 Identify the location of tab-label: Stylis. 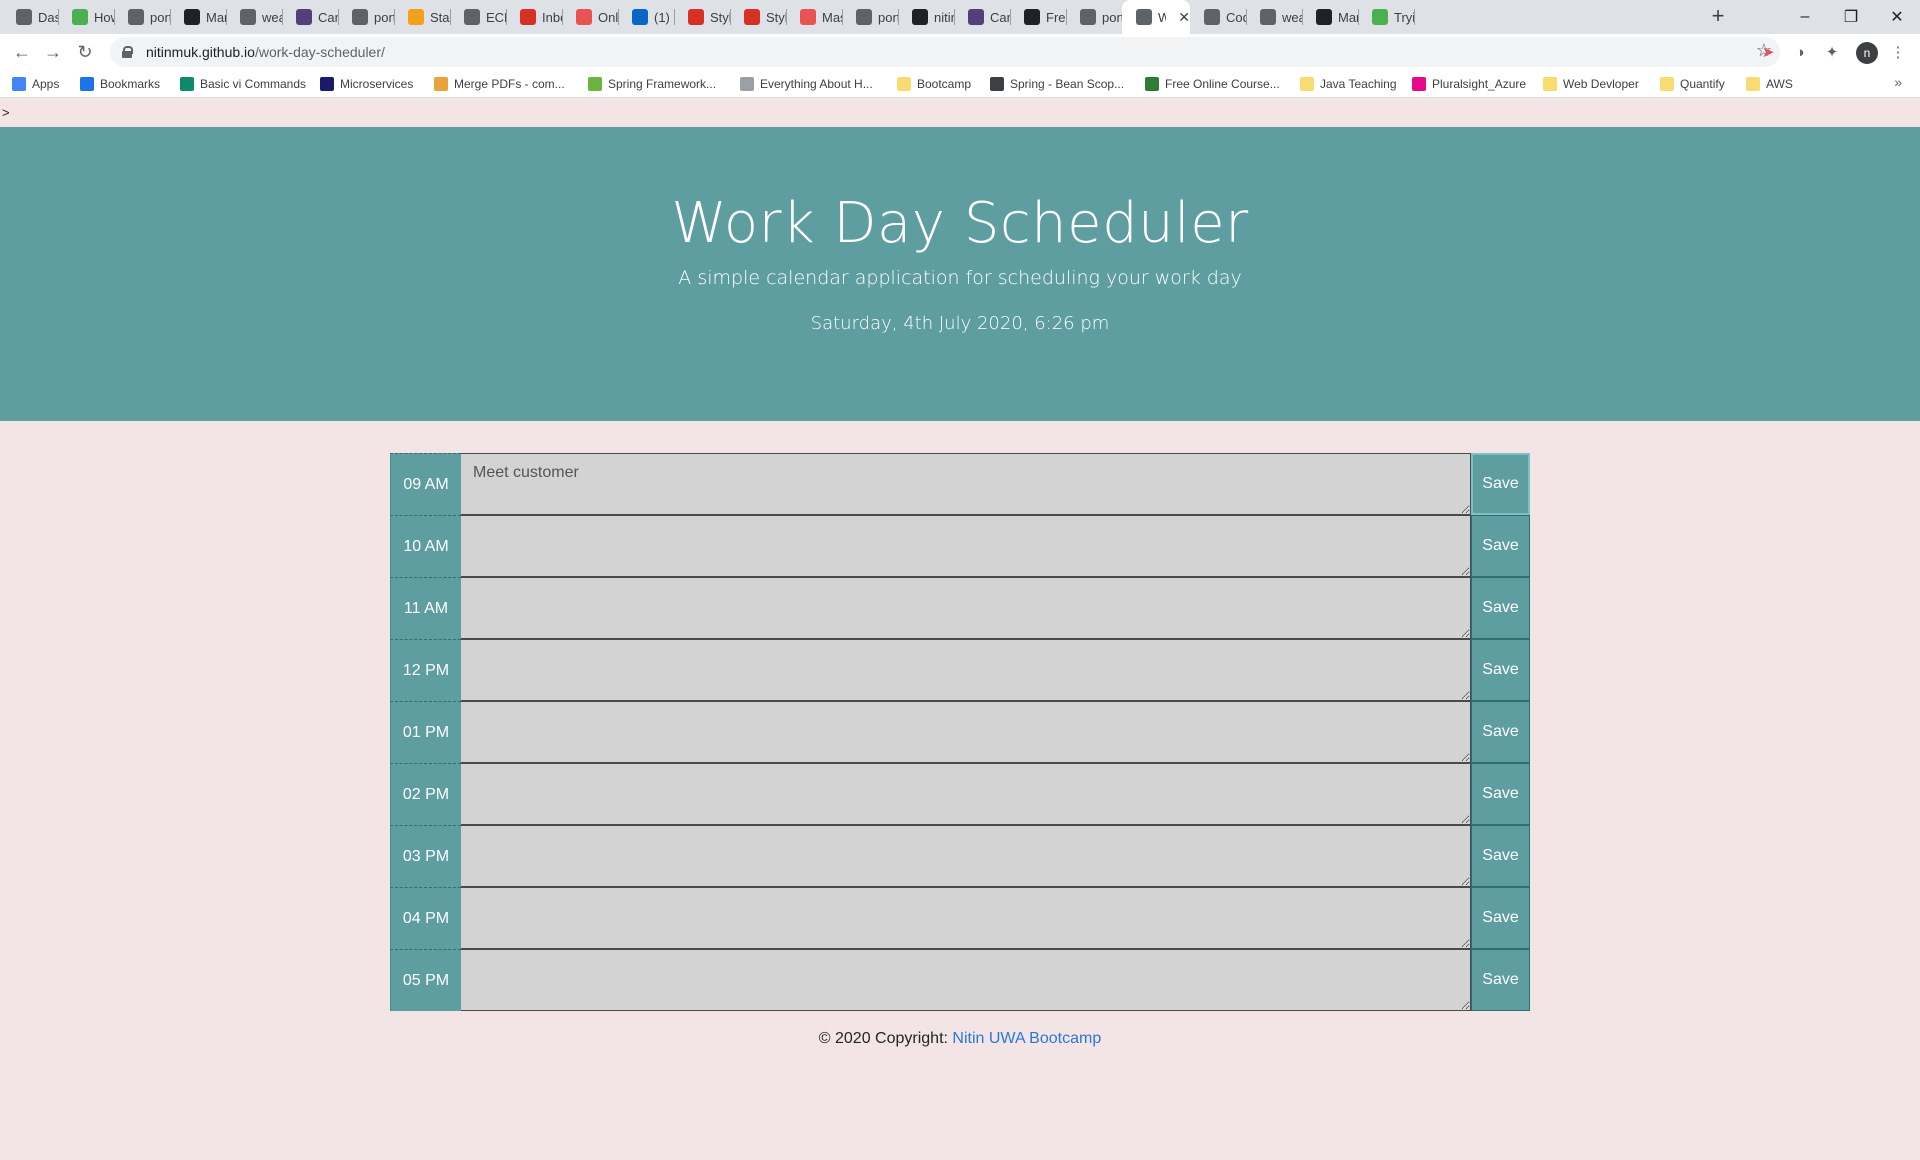
(720, 17).